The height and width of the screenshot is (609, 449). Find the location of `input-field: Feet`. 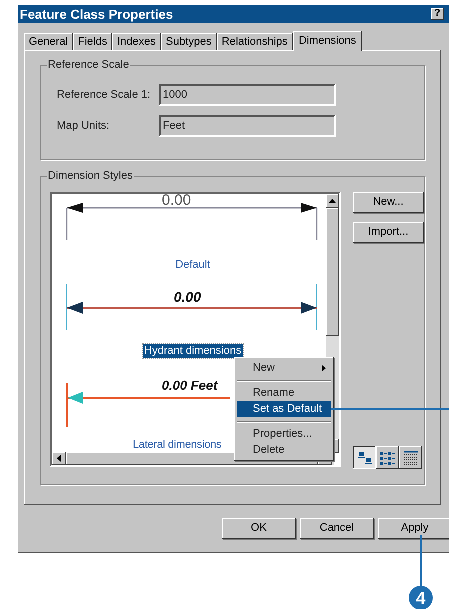

input-field: Feet is located at coordinates (247, 126).